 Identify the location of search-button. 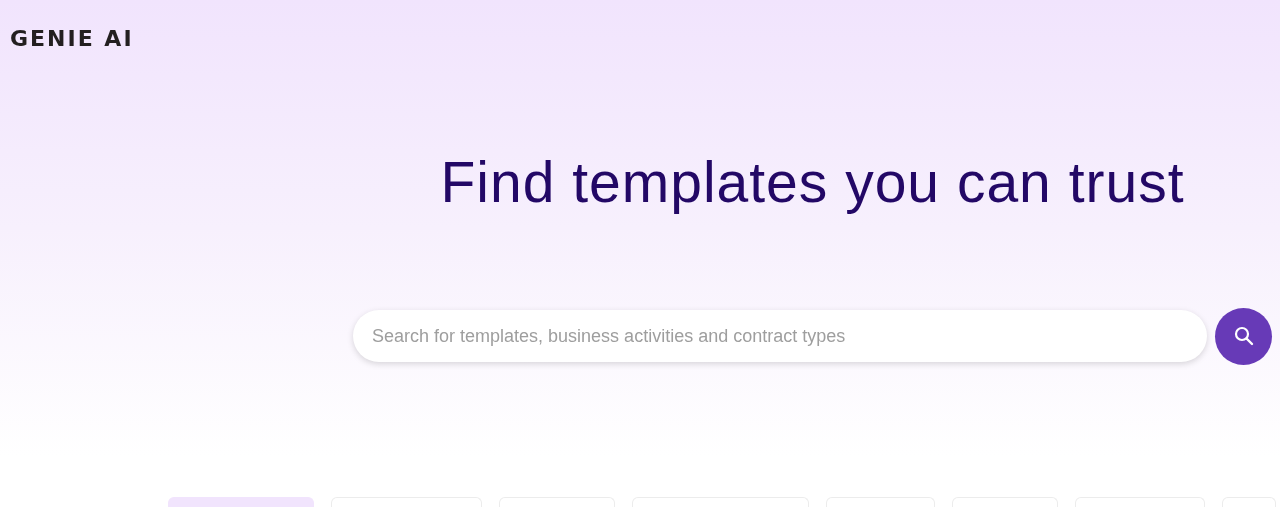
(1243, 336).